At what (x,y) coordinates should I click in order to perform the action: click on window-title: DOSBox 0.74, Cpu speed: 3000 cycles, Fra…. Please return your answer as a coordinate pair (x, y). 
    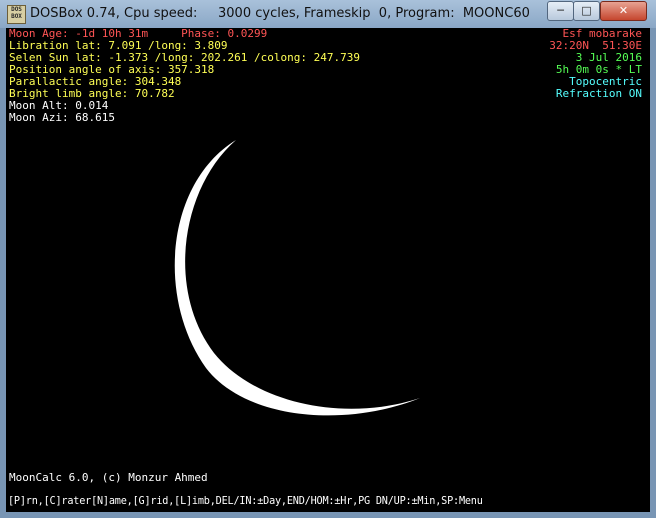
    Looking at the image, I should click on (280, 13).